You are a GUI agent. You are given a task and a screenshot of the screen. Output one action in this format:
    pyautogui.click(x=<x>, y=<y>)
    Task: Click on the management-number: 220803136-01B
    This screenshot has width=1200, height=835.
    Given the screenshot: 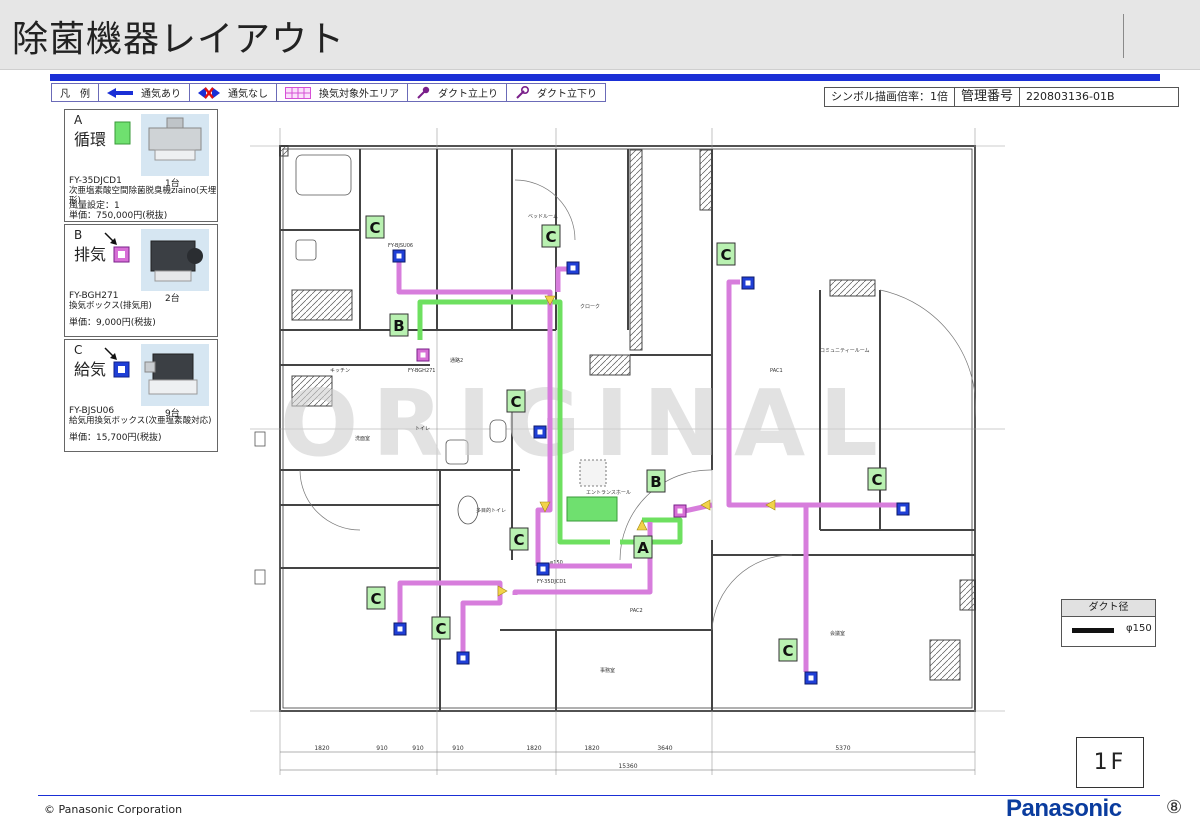 What is the action you would take?
    pyautogui.click(x=1099, y=97)
    